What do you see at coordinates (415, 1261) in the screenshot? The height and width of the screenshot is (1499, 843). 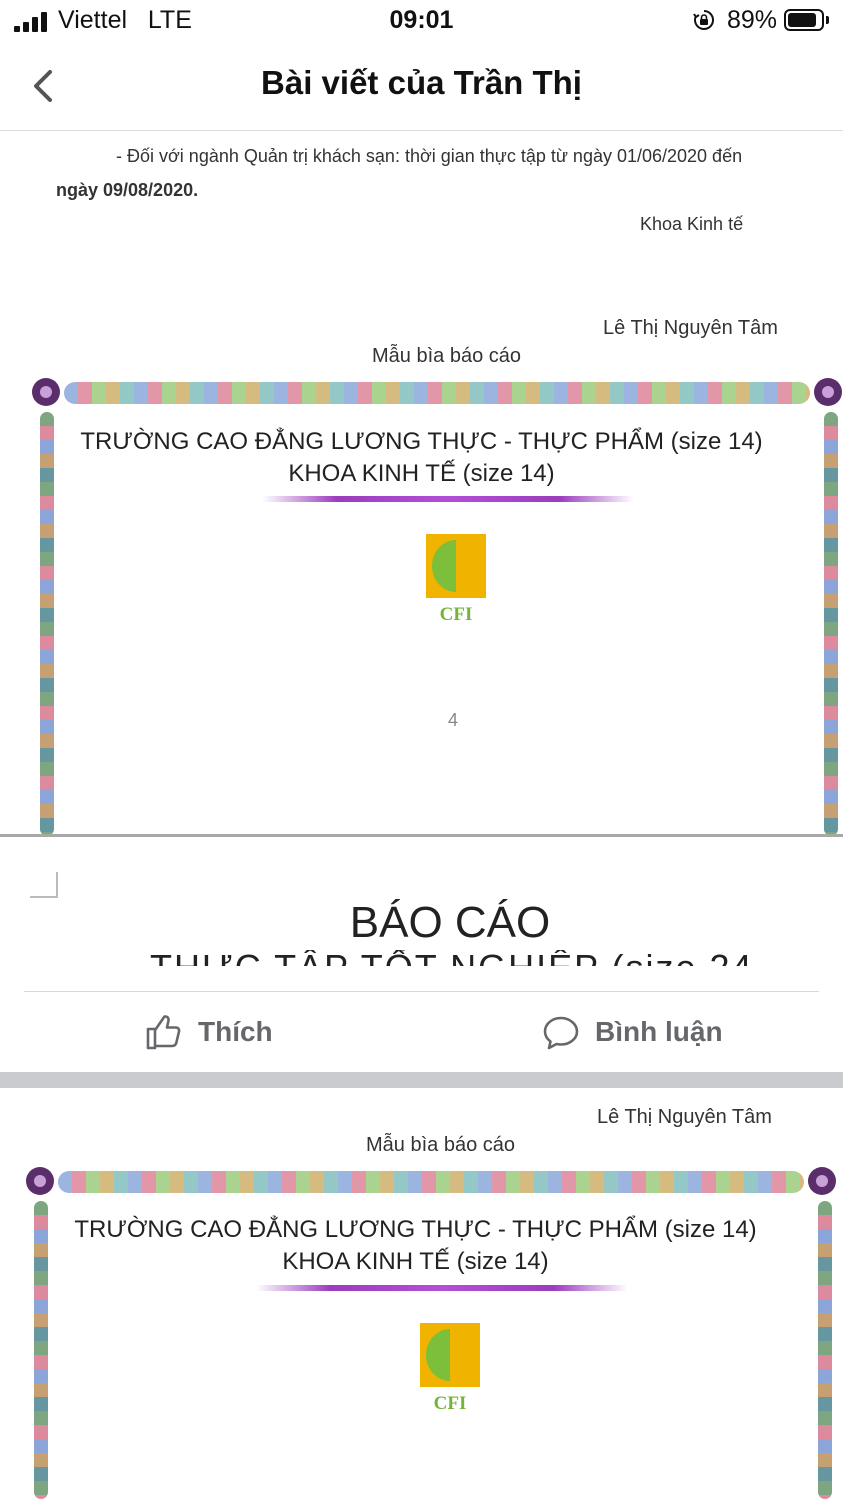 I see `next-post-faculty-name: KHOA KINH TẾ (size 14)` at bounding box center [415, 1261].